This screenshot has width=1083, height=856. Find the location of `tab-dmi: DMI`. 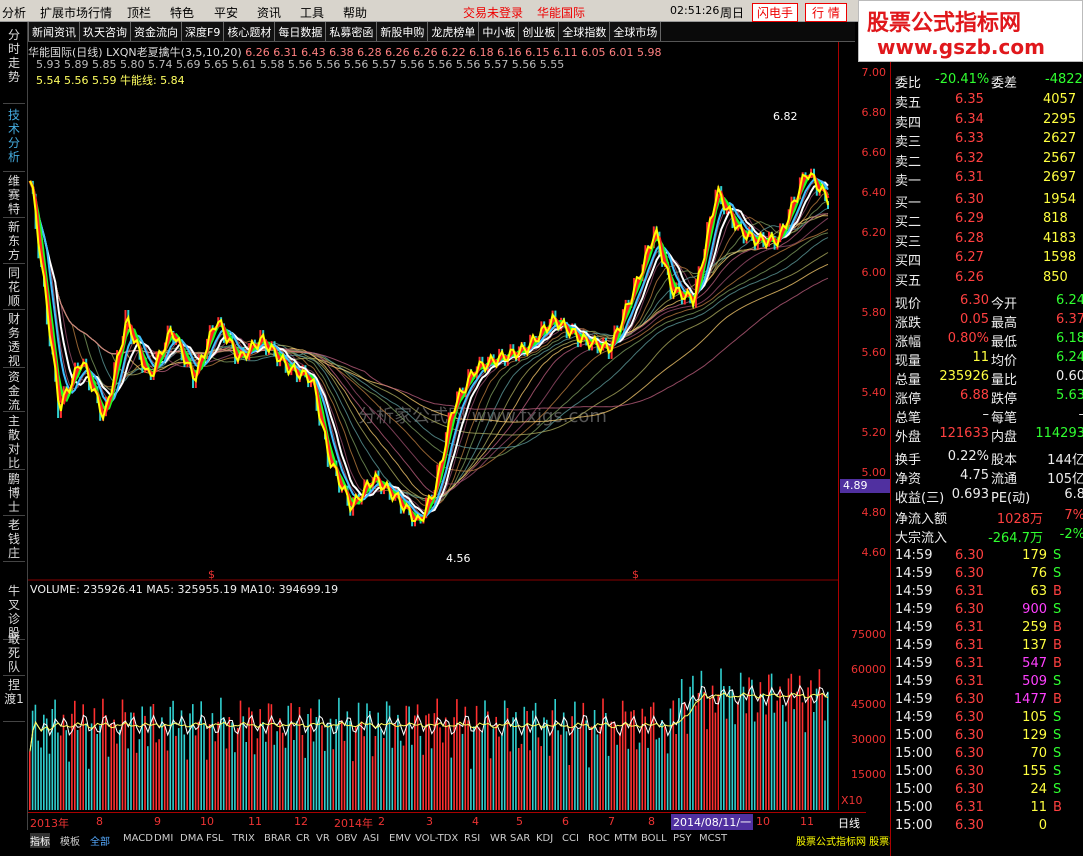

tab-dmi: DMI is located at coordinates (163, 838).